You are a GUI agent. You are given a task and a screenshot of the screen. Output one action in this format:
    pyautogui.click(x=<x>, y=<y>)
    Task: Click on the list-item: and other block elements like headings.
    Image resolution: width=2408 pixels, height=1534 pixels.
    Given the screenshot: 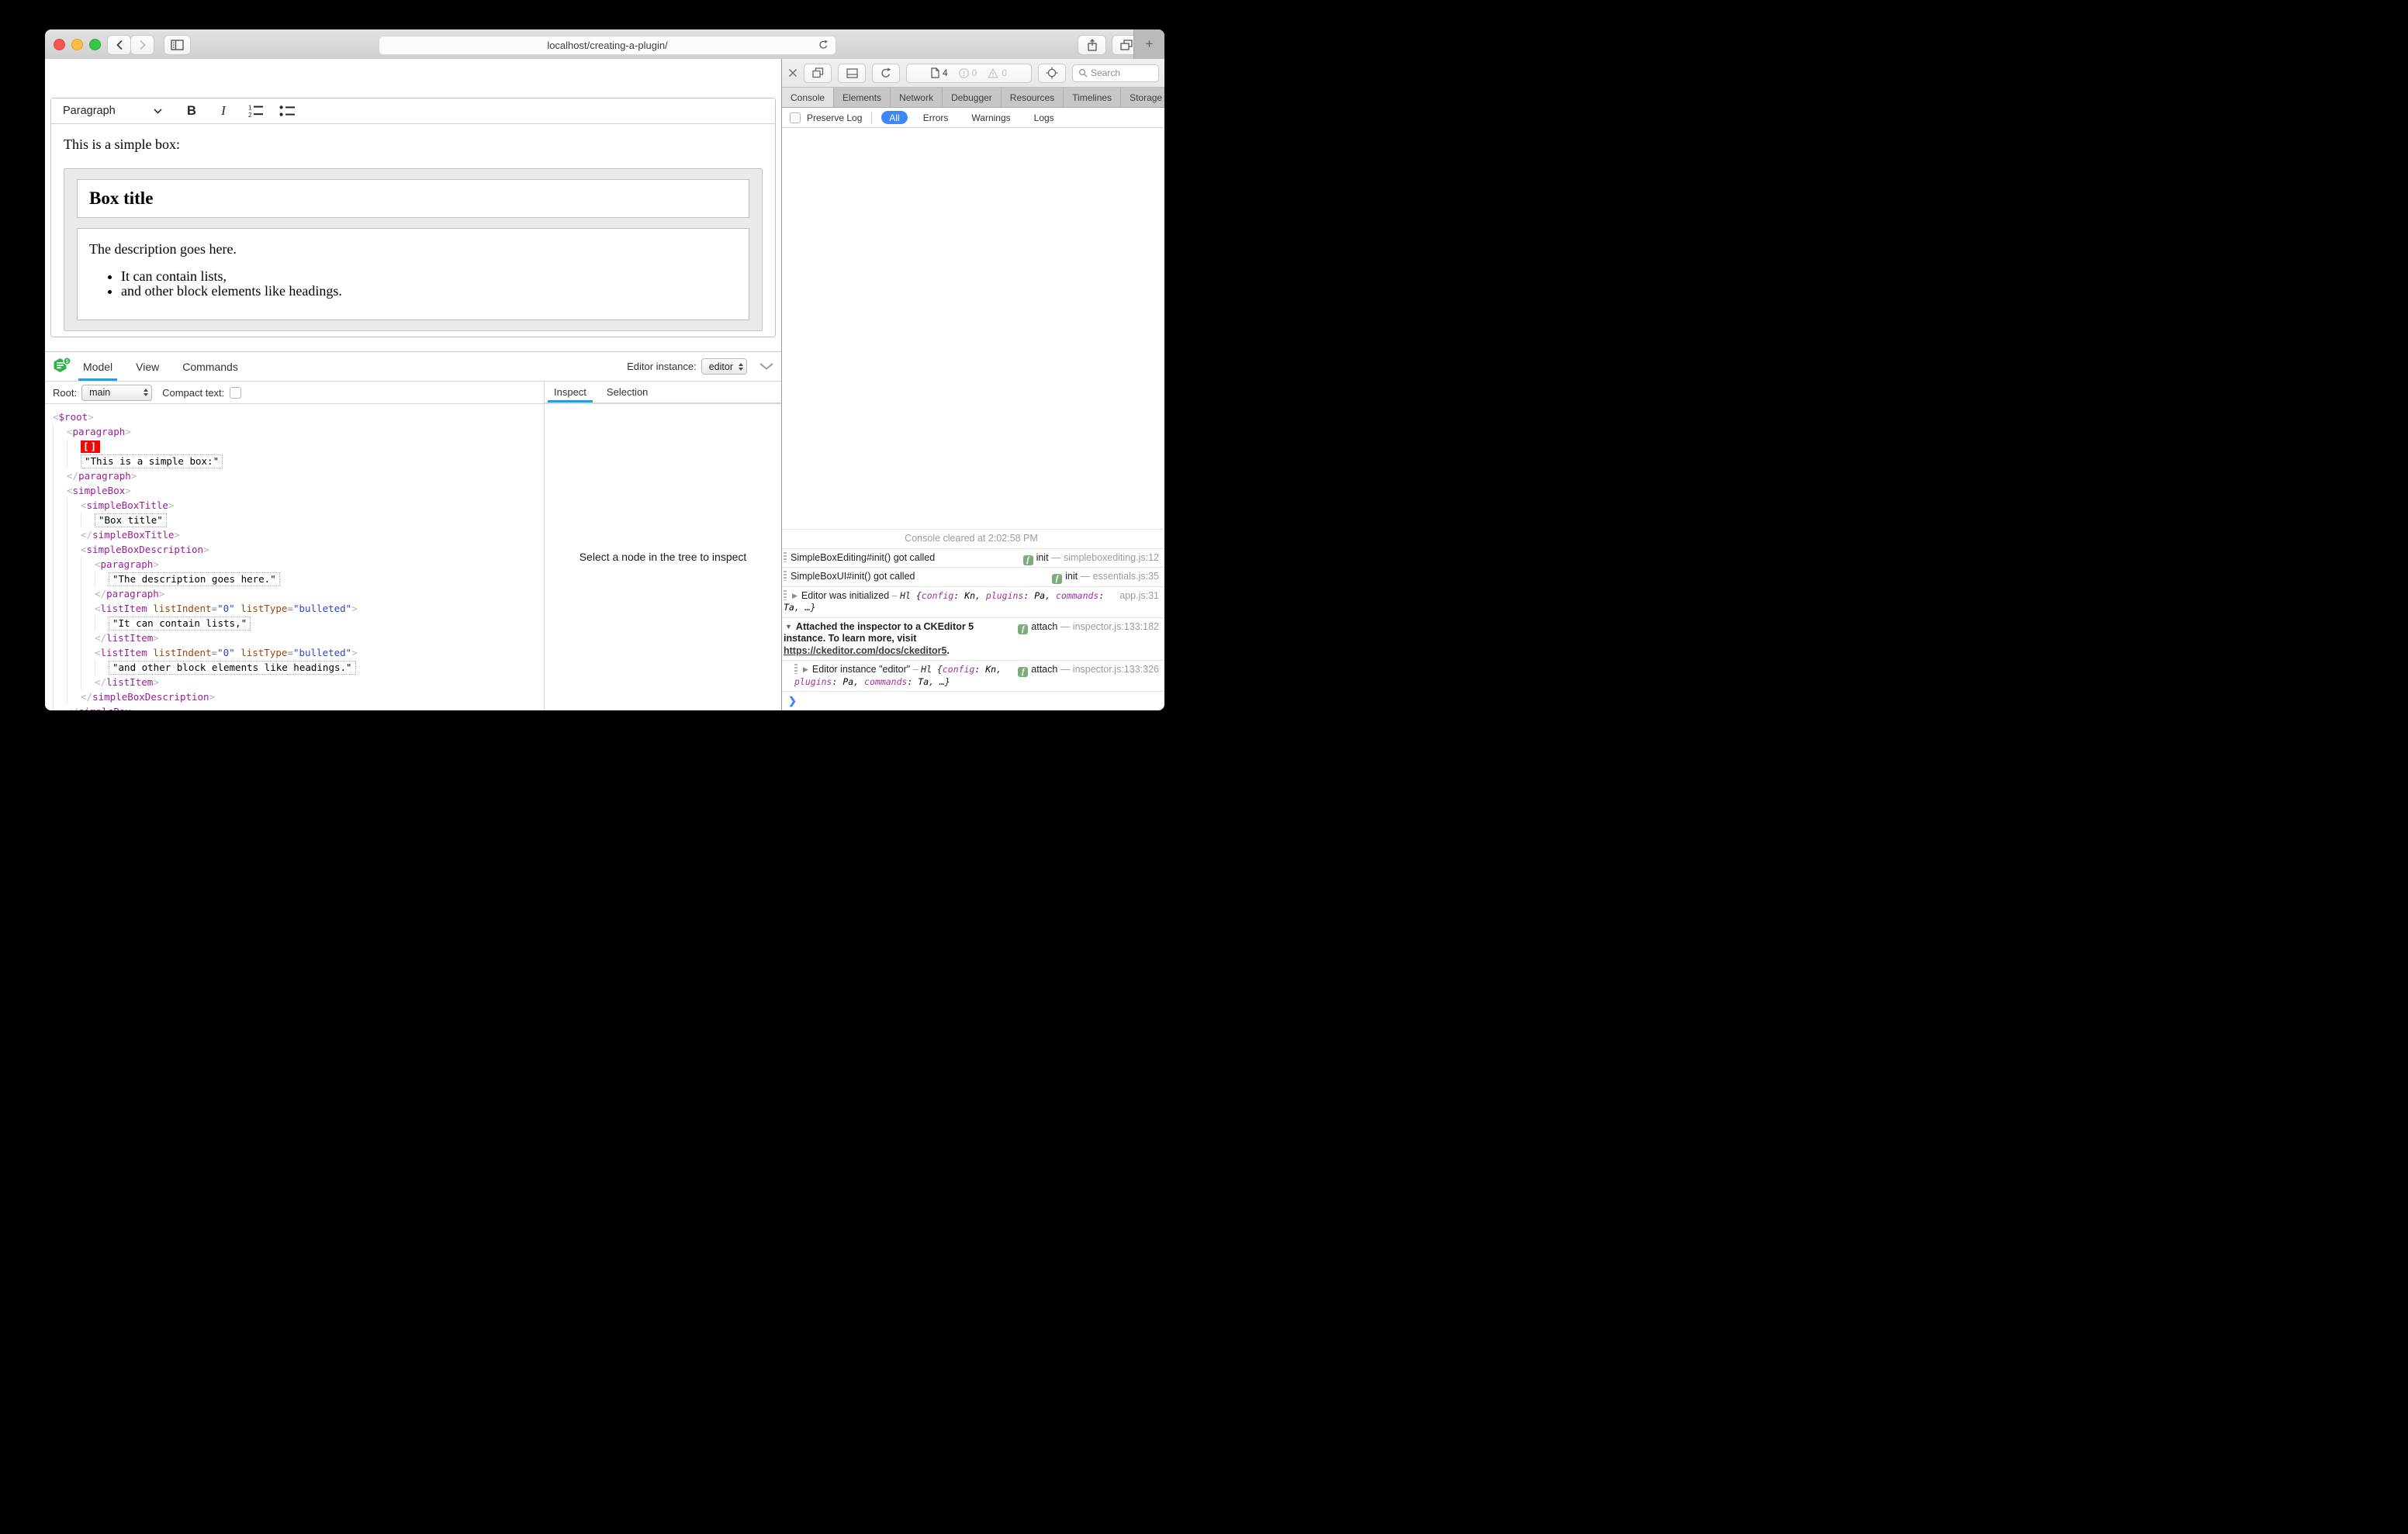 What is the action you would take?
    pyautogui.click(x=429, y=291)
    